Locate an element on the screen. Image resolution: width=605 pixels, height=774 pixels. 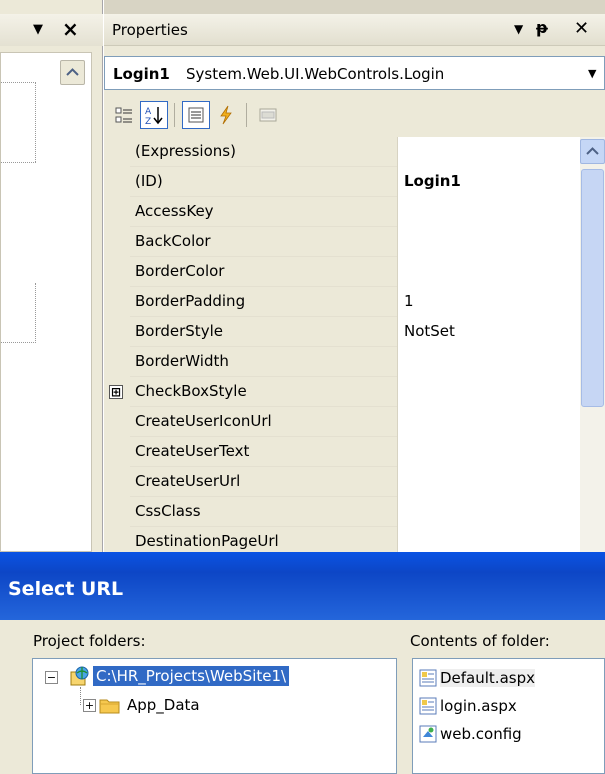
file-name: Default.aspx is located at coordinates (487, 678).